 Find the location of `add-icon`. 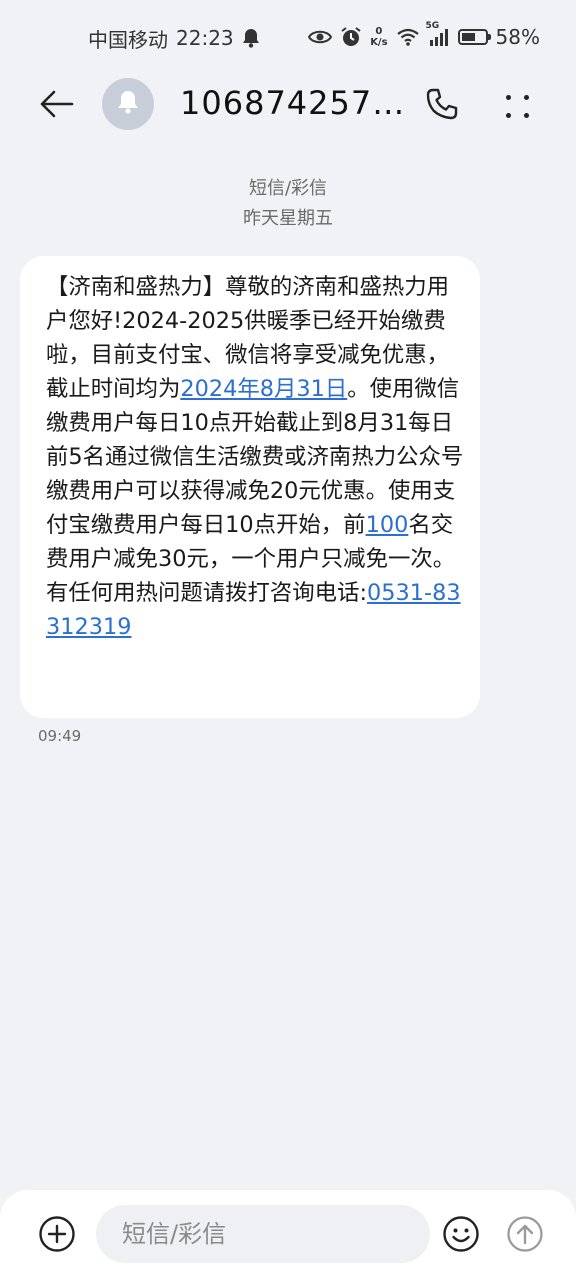

add-icon is located at coordinates (57, 1236).